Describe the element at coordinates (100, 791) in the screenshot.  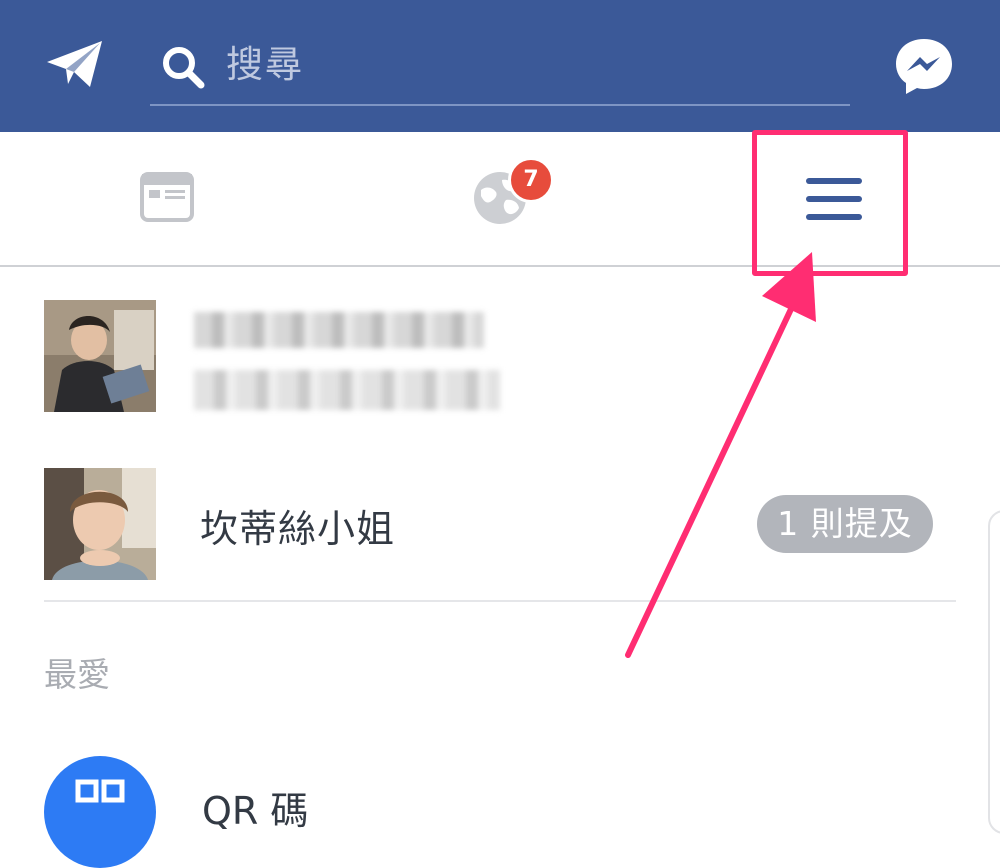
I see `qr-code-icon` at that location.